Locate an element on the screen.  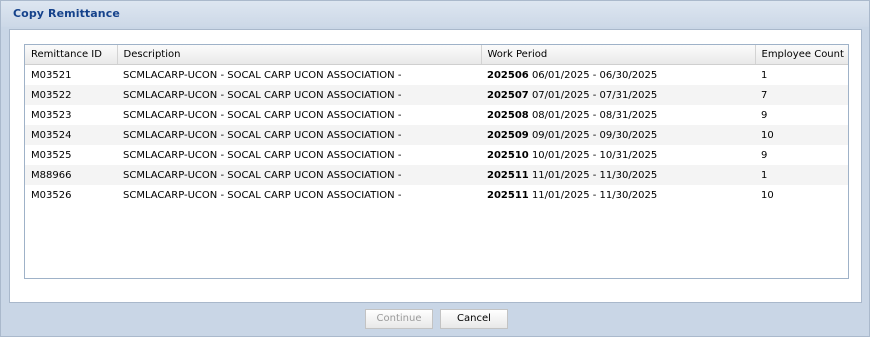
cell-work-period: 202506 06/01/2025 - 06/30/2025 is located at coordinates (618, 75).